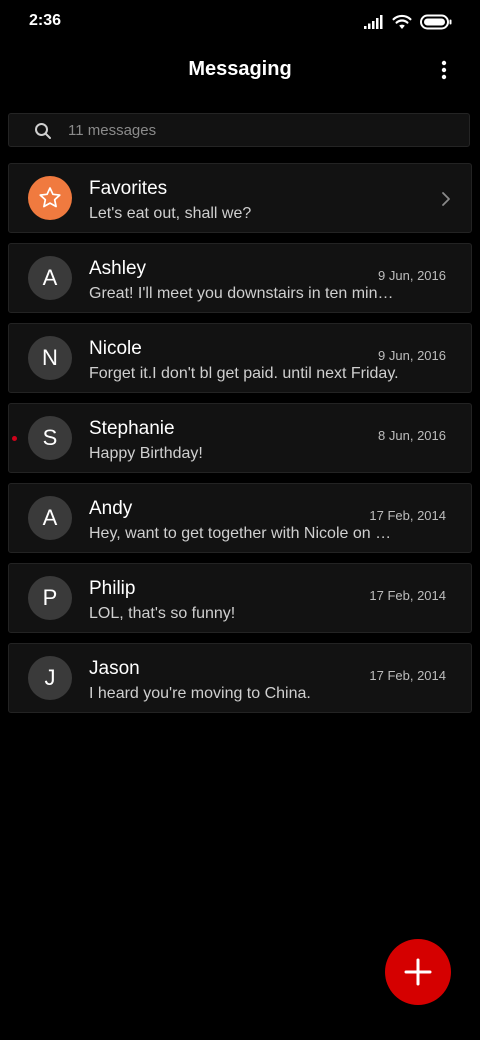  What do you see at coordinates (115, 348) in the screenshot?
I see `contact-name: Nicole` at bounding box center [115, 348].